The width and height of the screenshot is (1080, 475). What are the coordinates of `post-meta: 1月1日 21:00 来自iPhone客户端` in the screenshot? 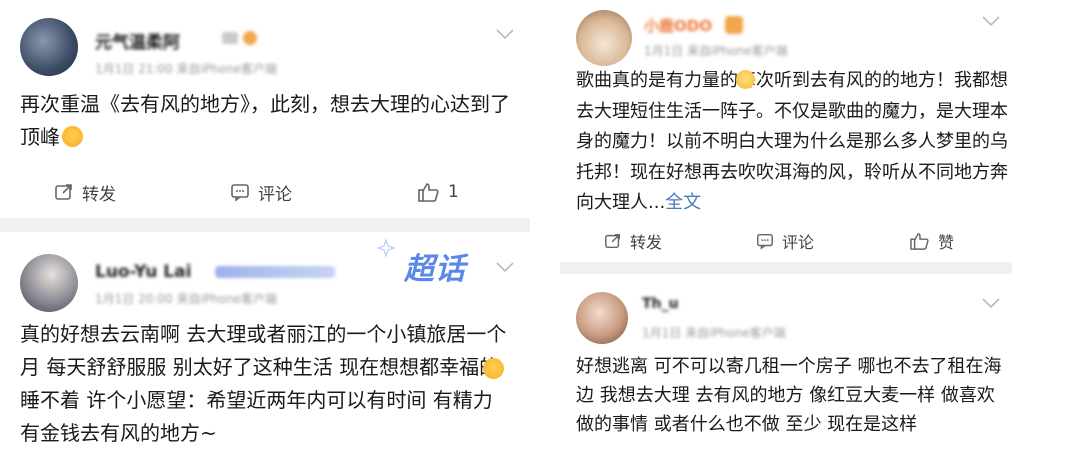 It's located at (186, 69).